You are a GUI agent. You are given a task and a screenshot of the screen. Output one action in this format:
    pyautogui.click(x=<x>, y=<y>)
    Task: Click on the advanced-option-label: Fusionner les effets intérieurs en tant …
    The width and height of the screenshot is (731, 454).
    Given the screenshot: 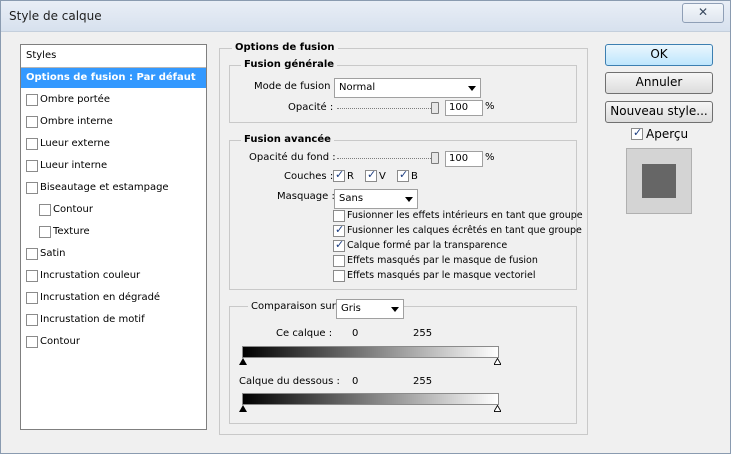 What is the action you would take?
    pyautogui.click(x=465, y=215)
    